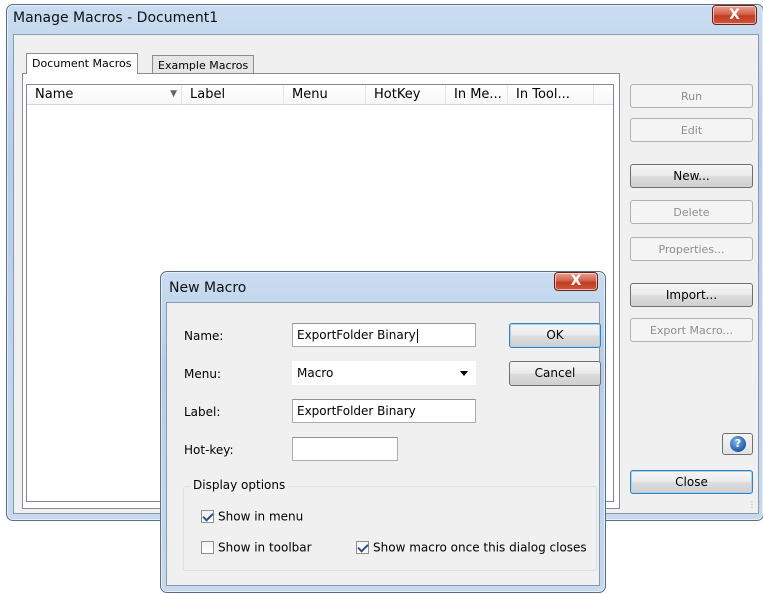 Image resolution: width=763 pixels, height=594 pixels. What do you see at coordinates (233, 95) in the screenshot?
I see `column-header-label: Label` at bounding box center [233, 95].